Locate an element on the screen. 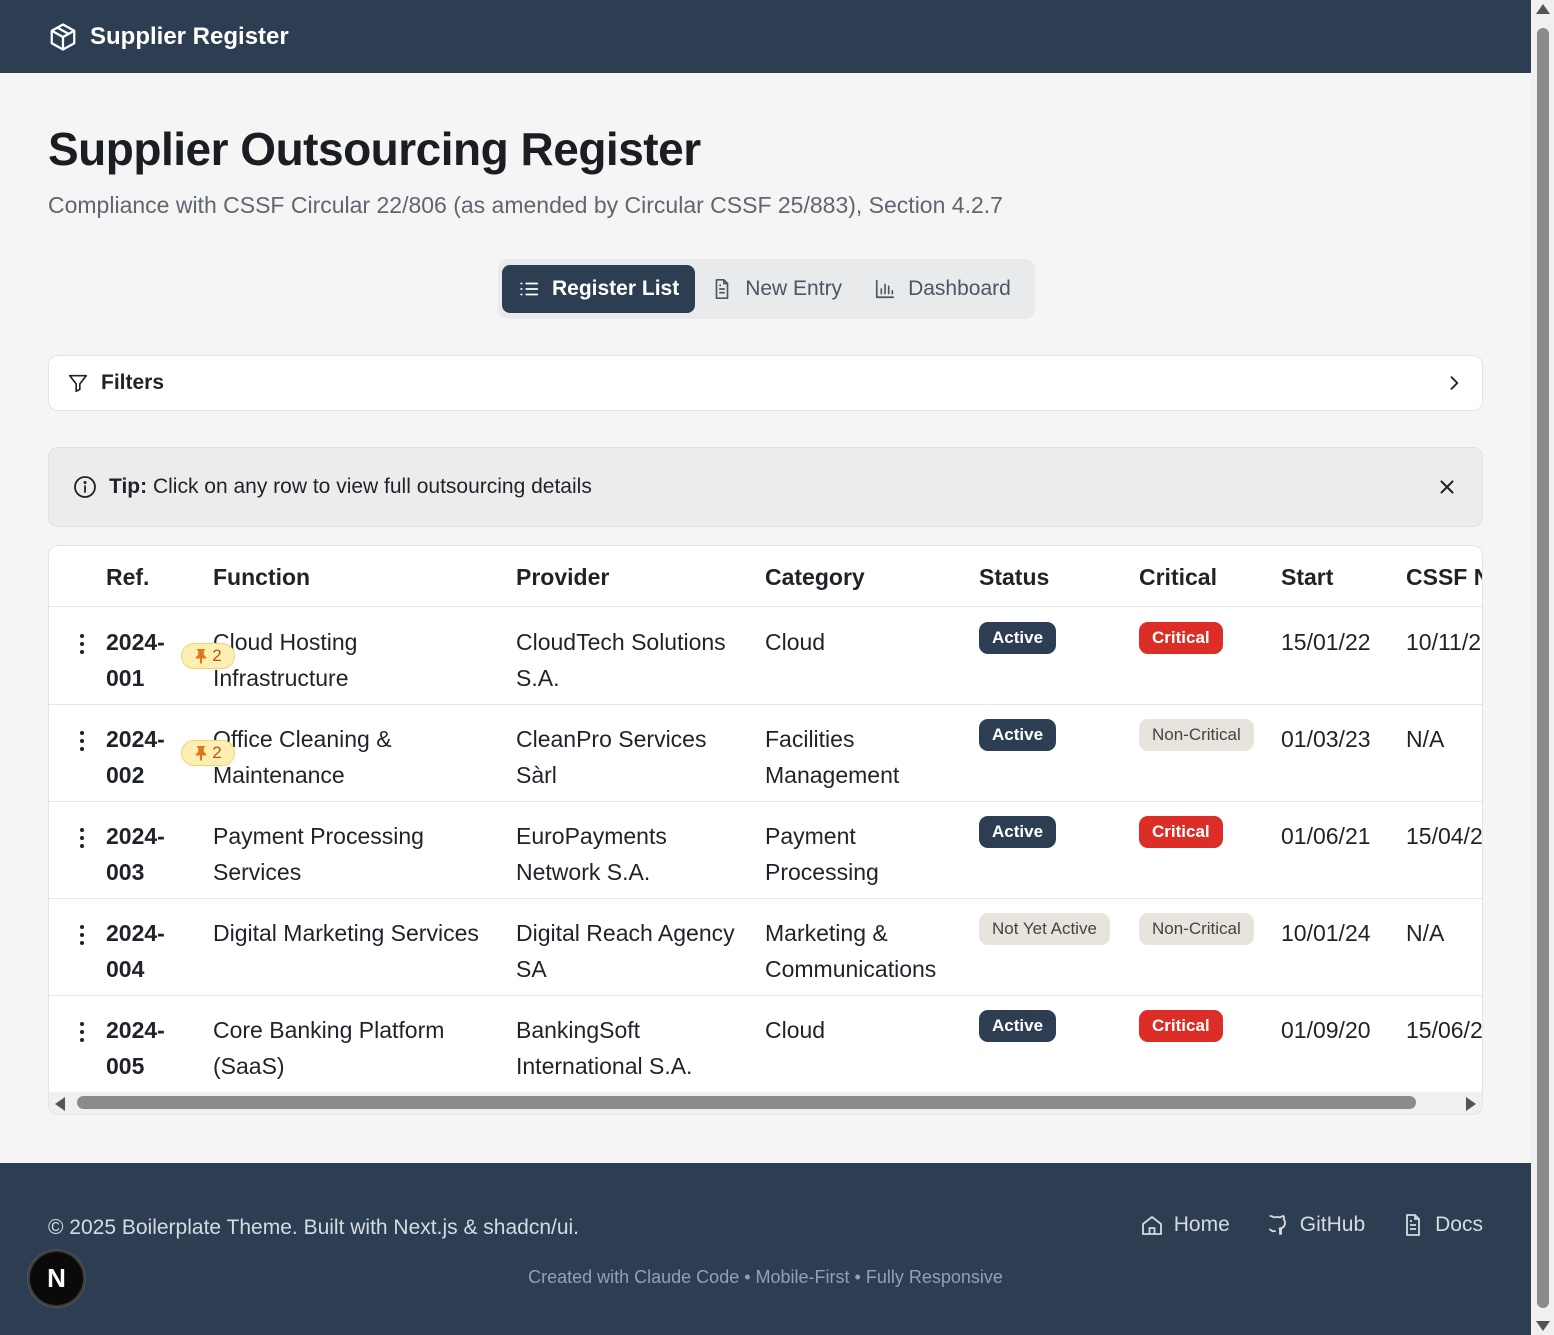 Image resolution: width=1554 pixels, height=1335 pixels. column-header-category: Category is located at coordinates (815, 577).